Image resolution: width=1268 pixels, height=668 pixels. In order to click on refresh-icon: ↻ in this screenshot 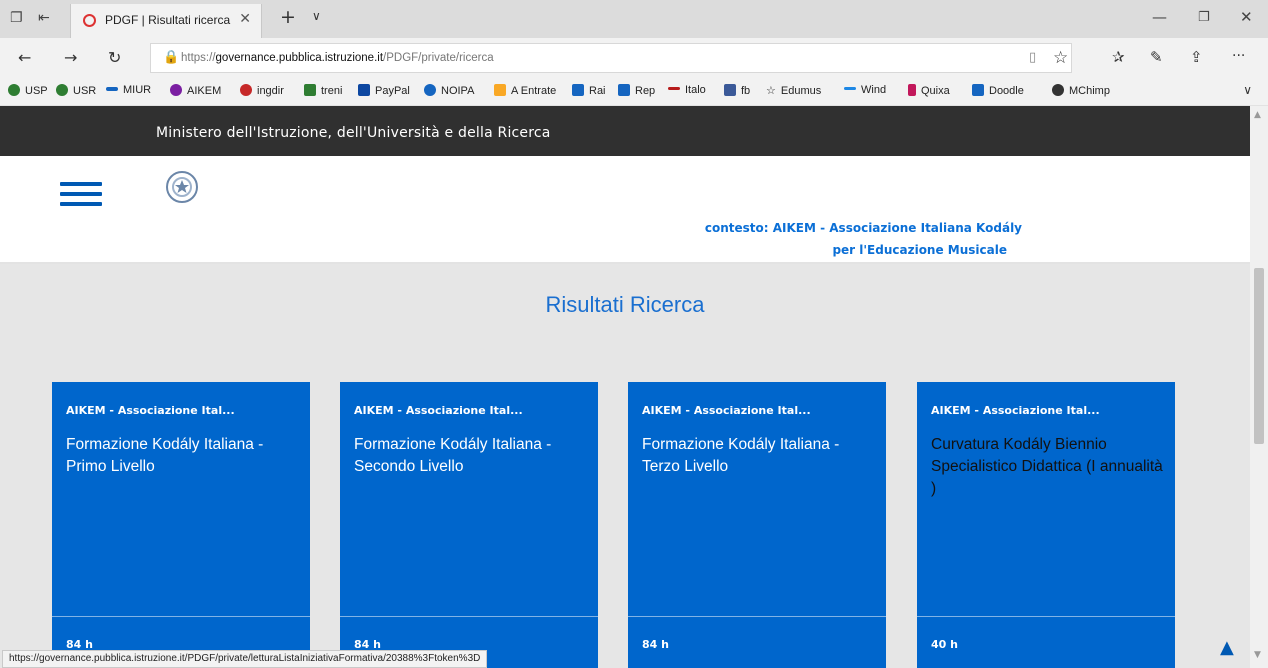, I will do `click(114, 57)`.